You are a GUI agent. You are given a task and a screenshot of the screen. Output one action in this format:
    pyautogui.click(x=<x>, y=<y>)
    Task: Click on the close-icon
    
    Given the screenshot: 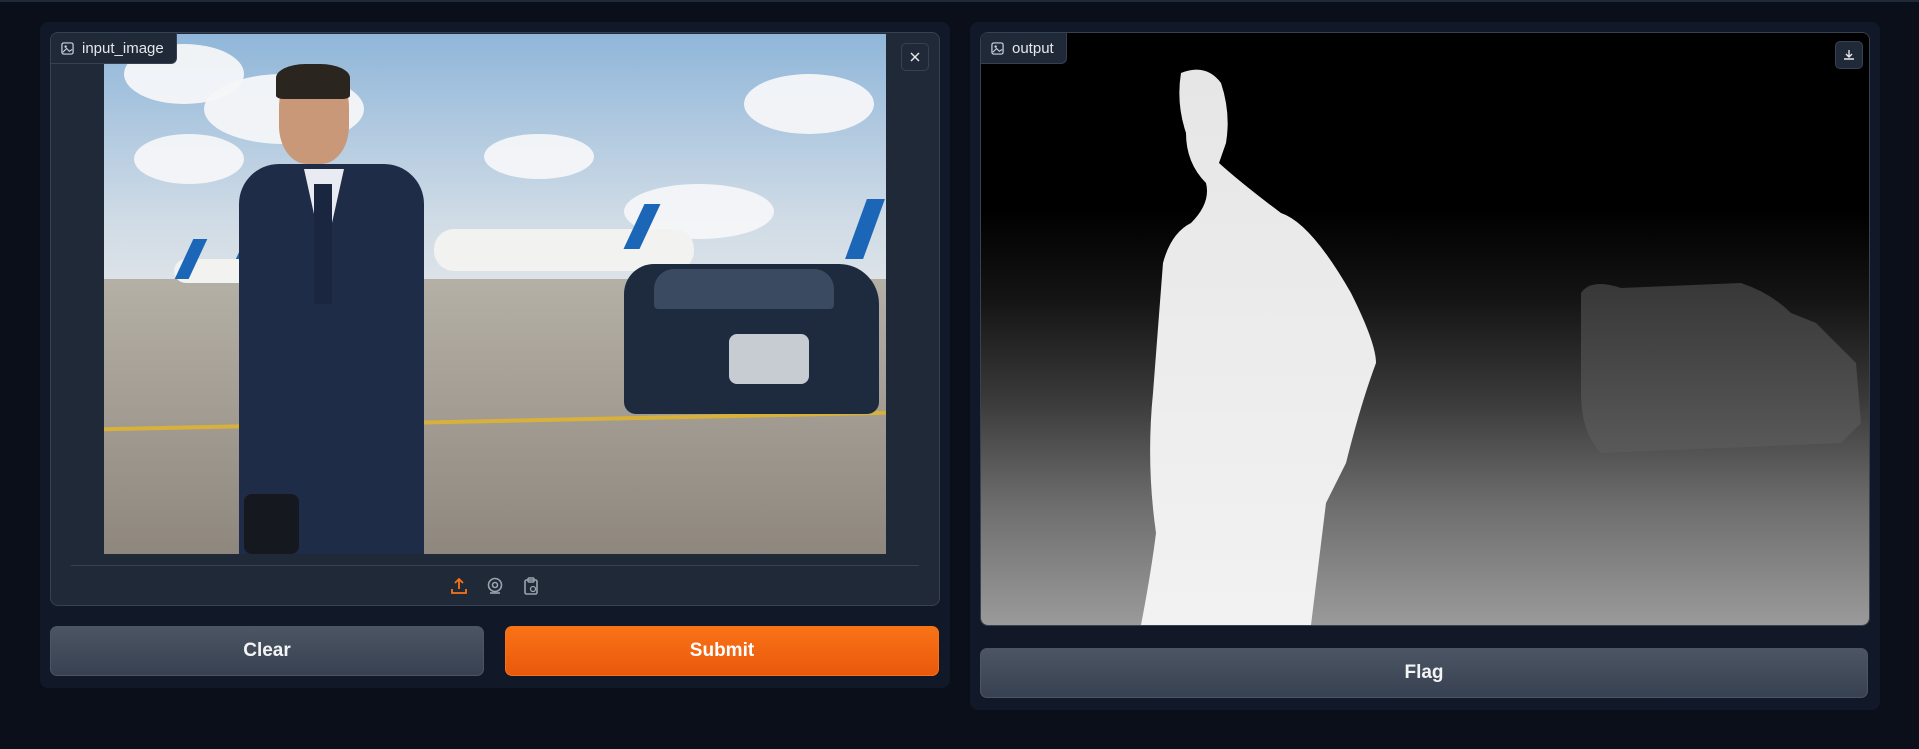 What is the action you would take?
    pyautogui.click(x=915, y=57)
    